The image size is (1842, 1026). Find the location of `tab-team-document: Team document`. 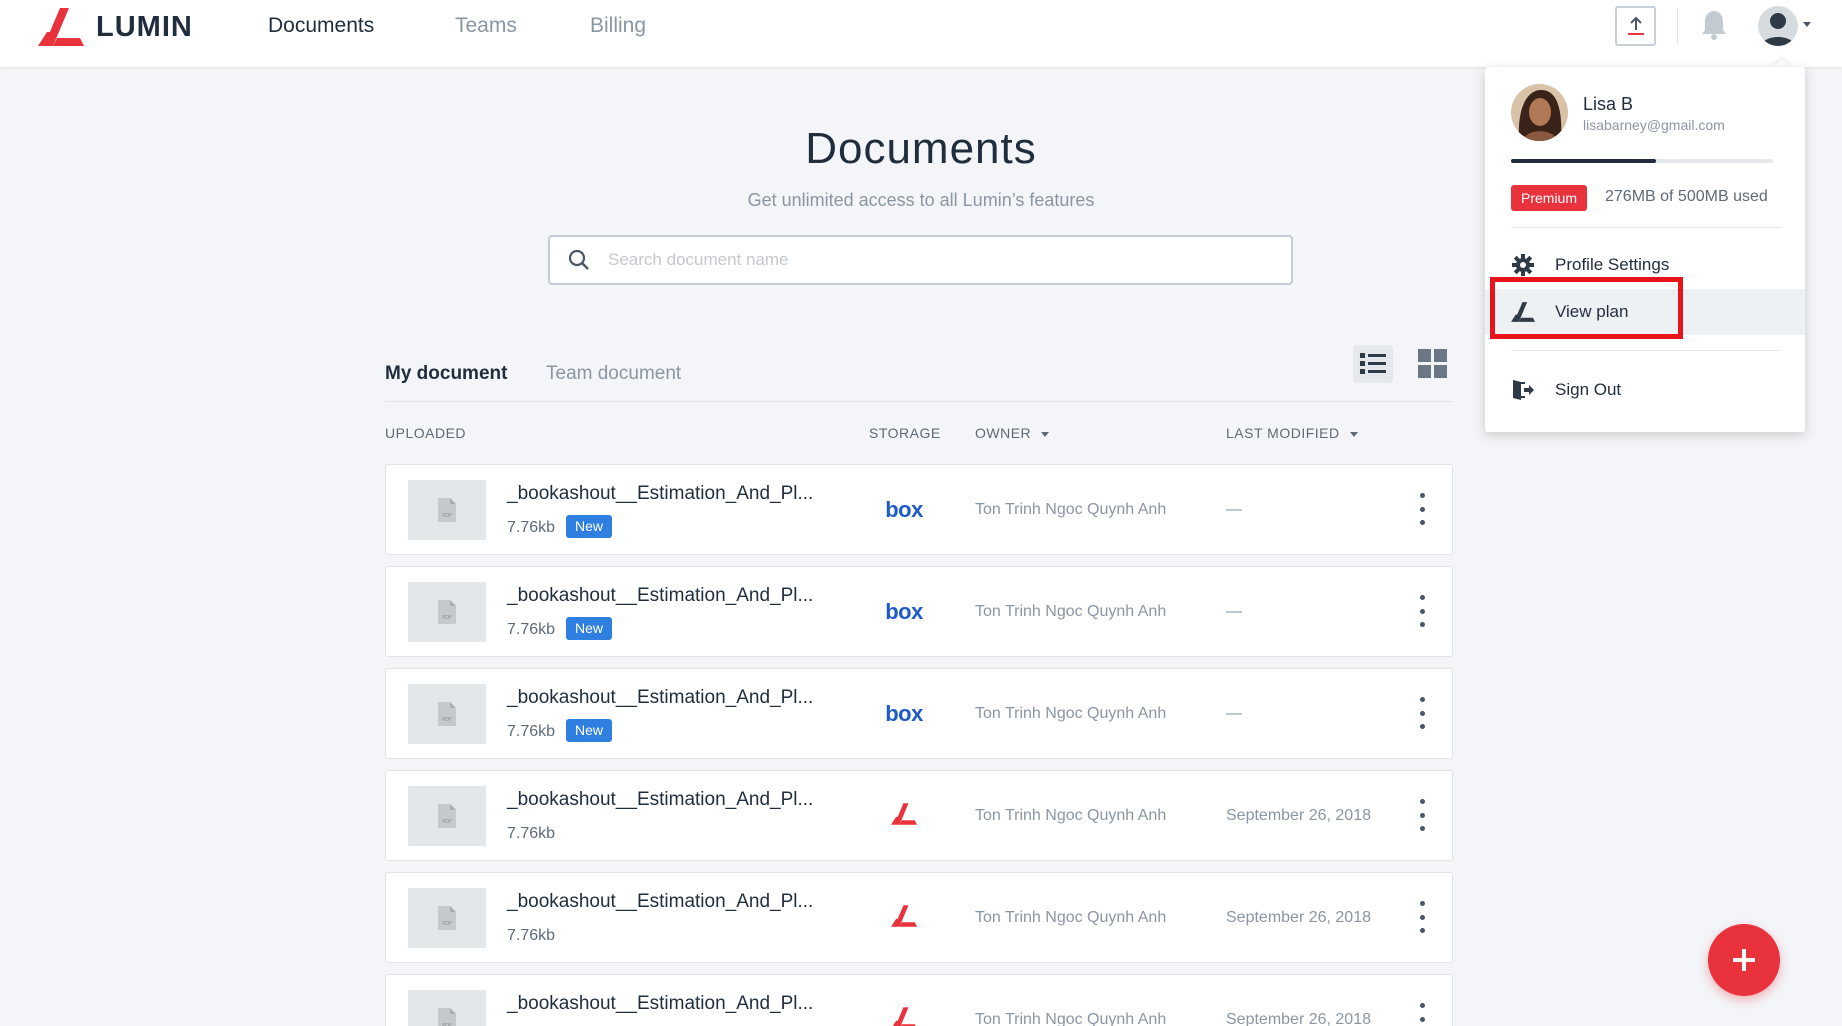

tab-team-document: Team document is located at coordinates (613, 374).